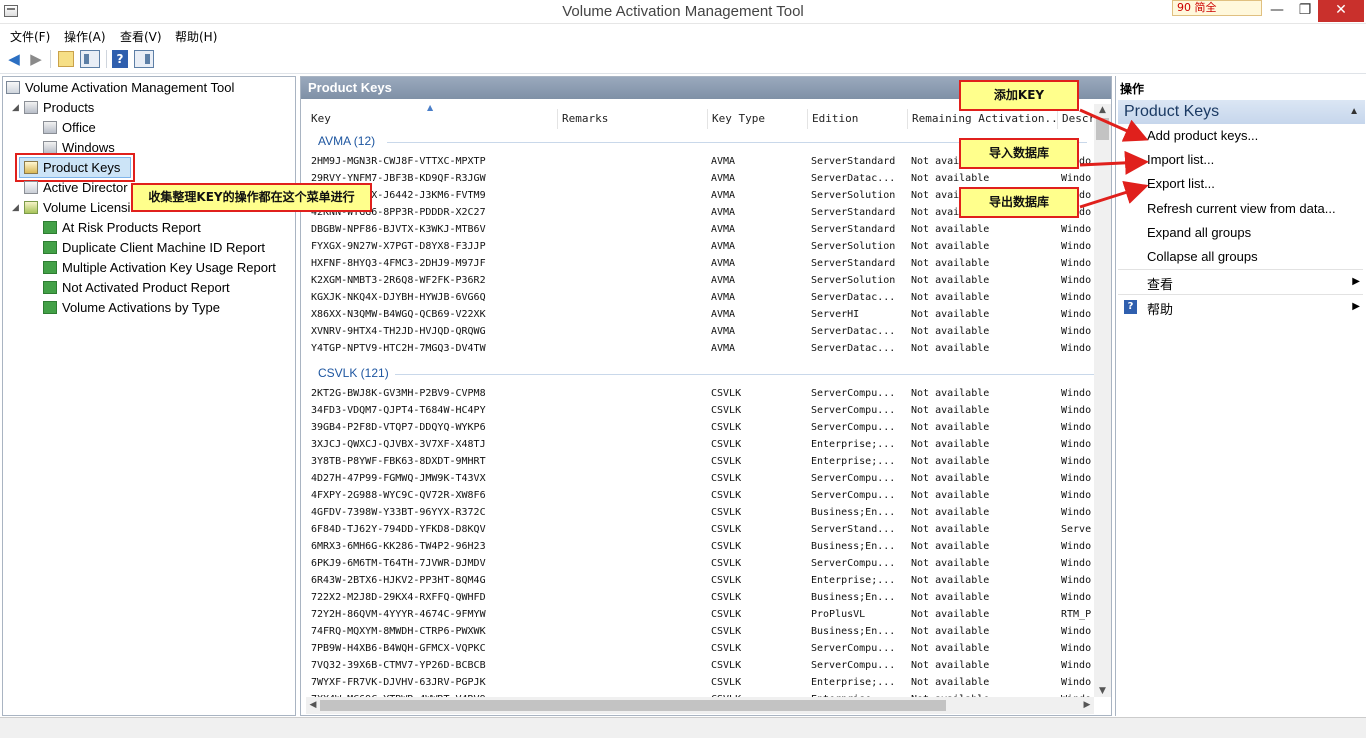  Describe the element at coordinates (431, 410) in the screenshot. I see `table-cell: 34FD3-VDQM7-QJPT4-T684W-HC4PY` at that location.